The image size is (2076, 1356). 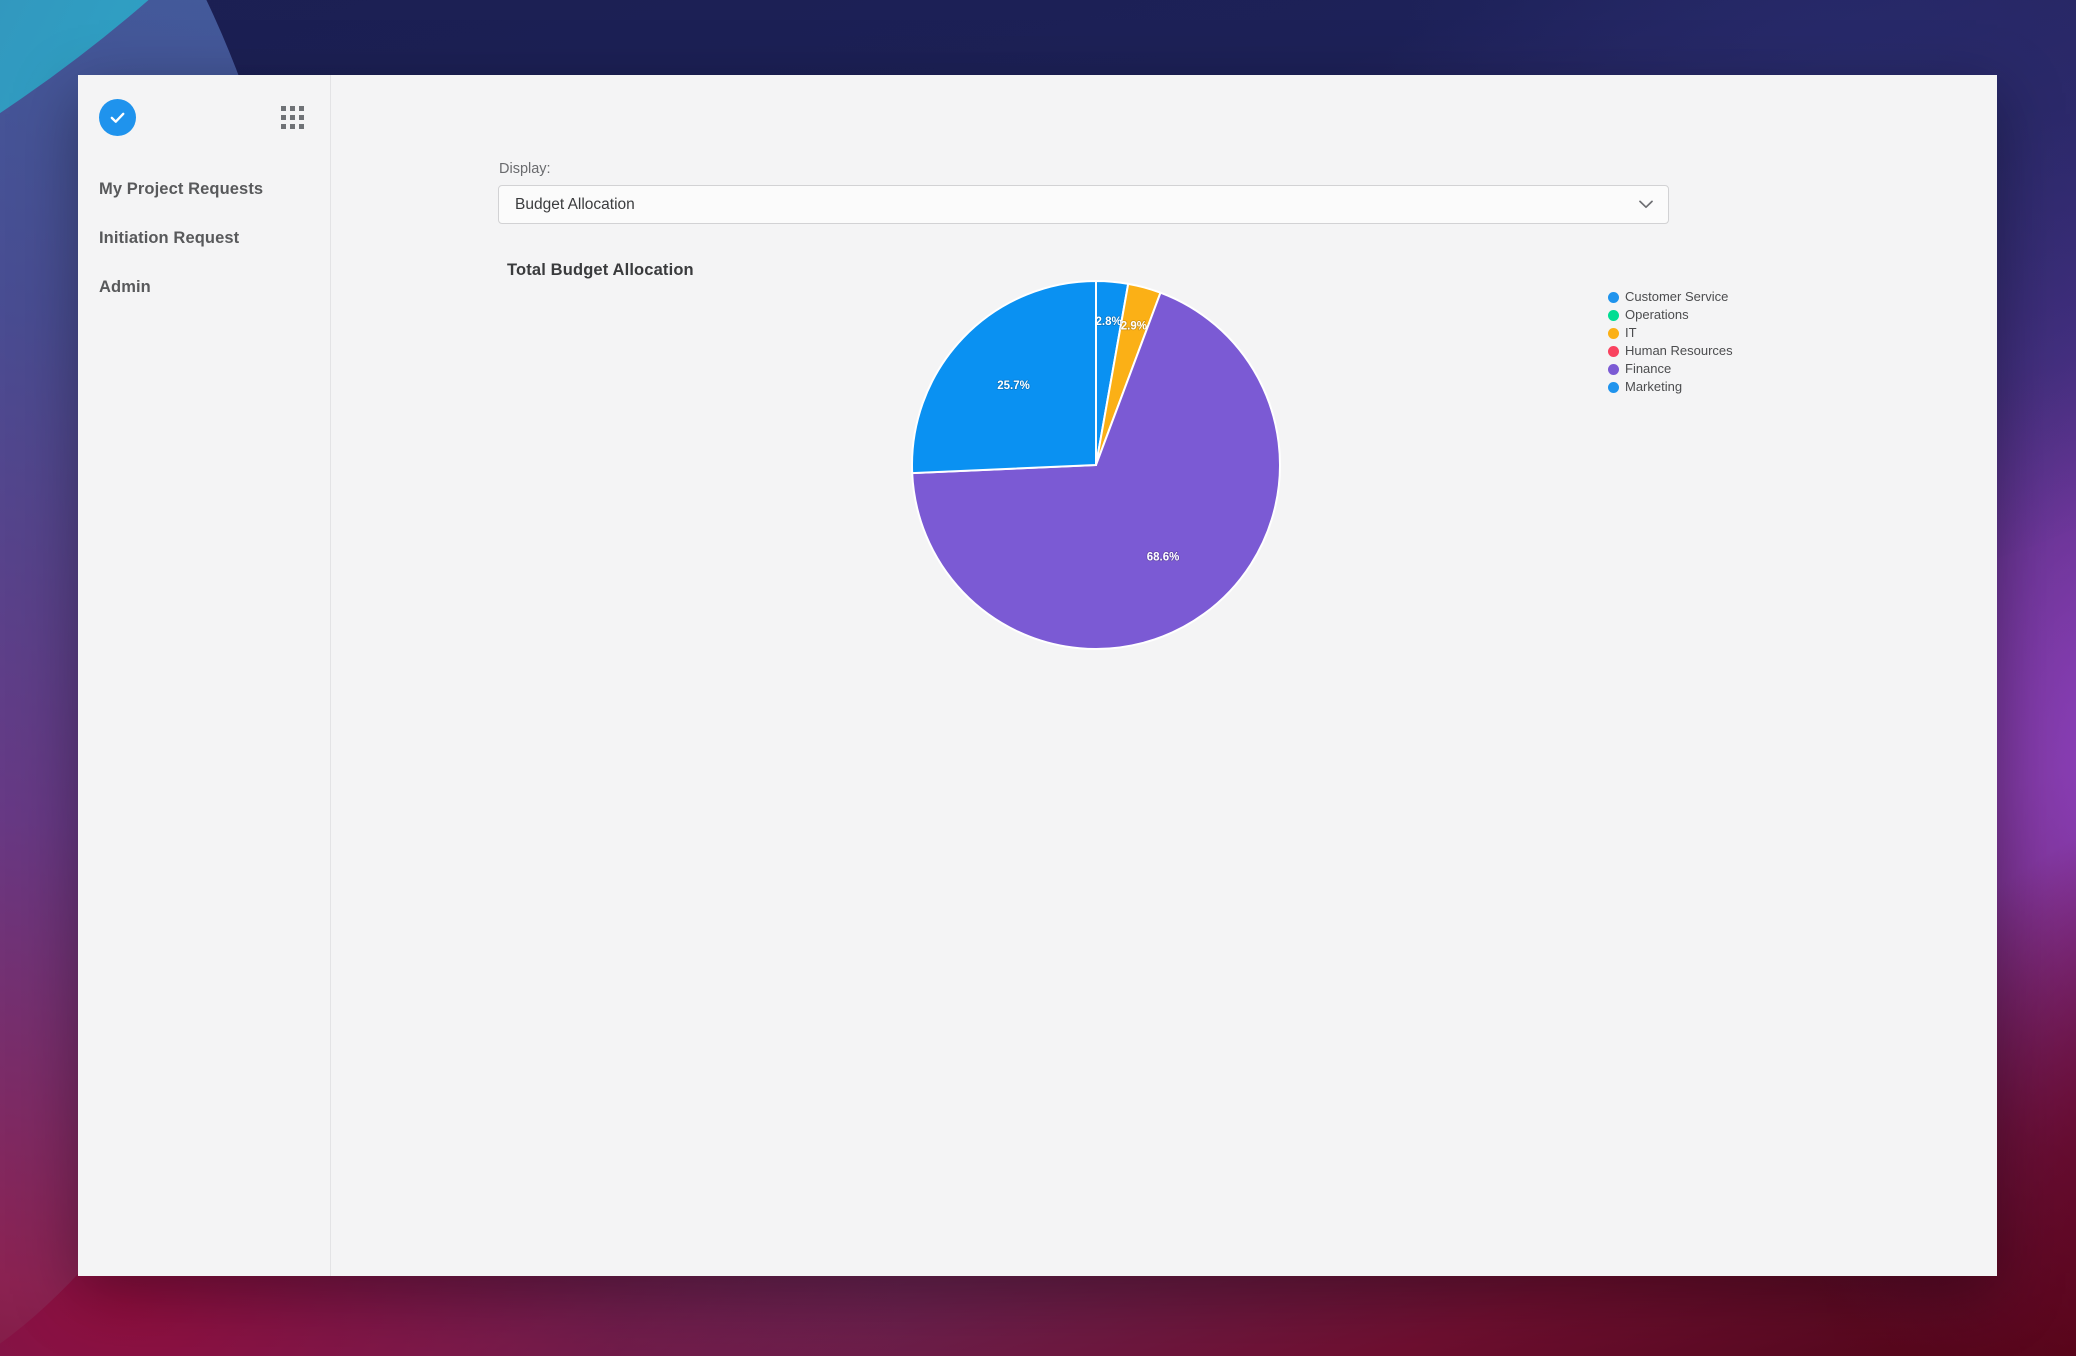 I want to click on pie-chart-svg: 2.8% 2.9% 68.6% 25.7%, so click(x=1096, y=464).